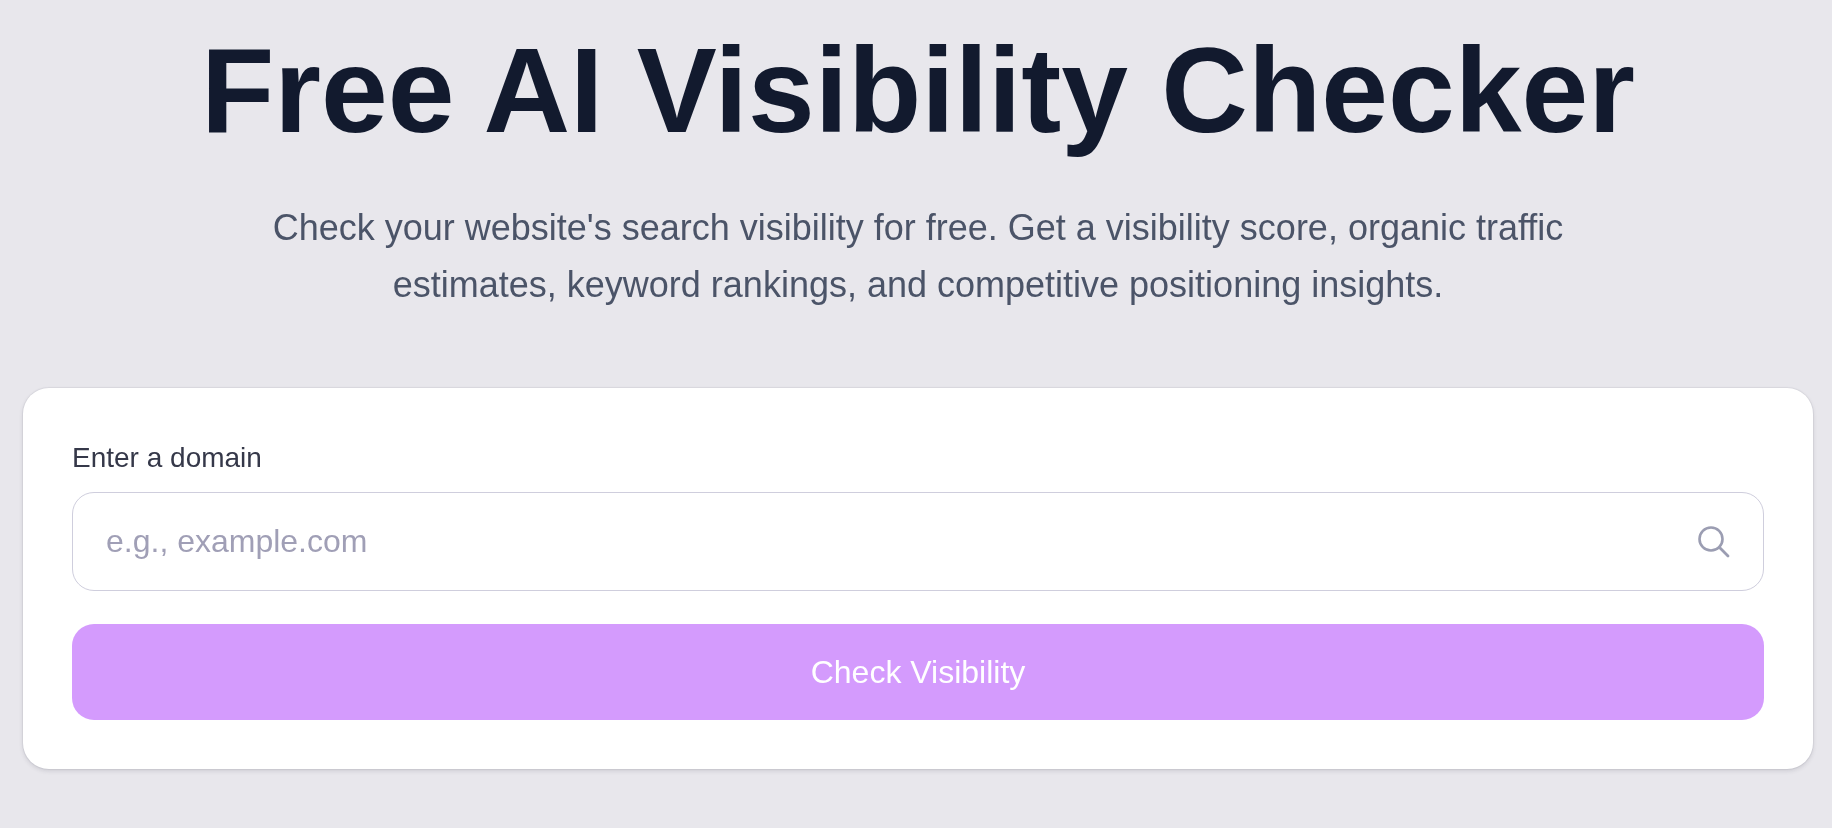  What do you see at coordinates (167, 458) in the screenshot?
I see `domain-label: Enter a domain` at bounding box center [167, 458].